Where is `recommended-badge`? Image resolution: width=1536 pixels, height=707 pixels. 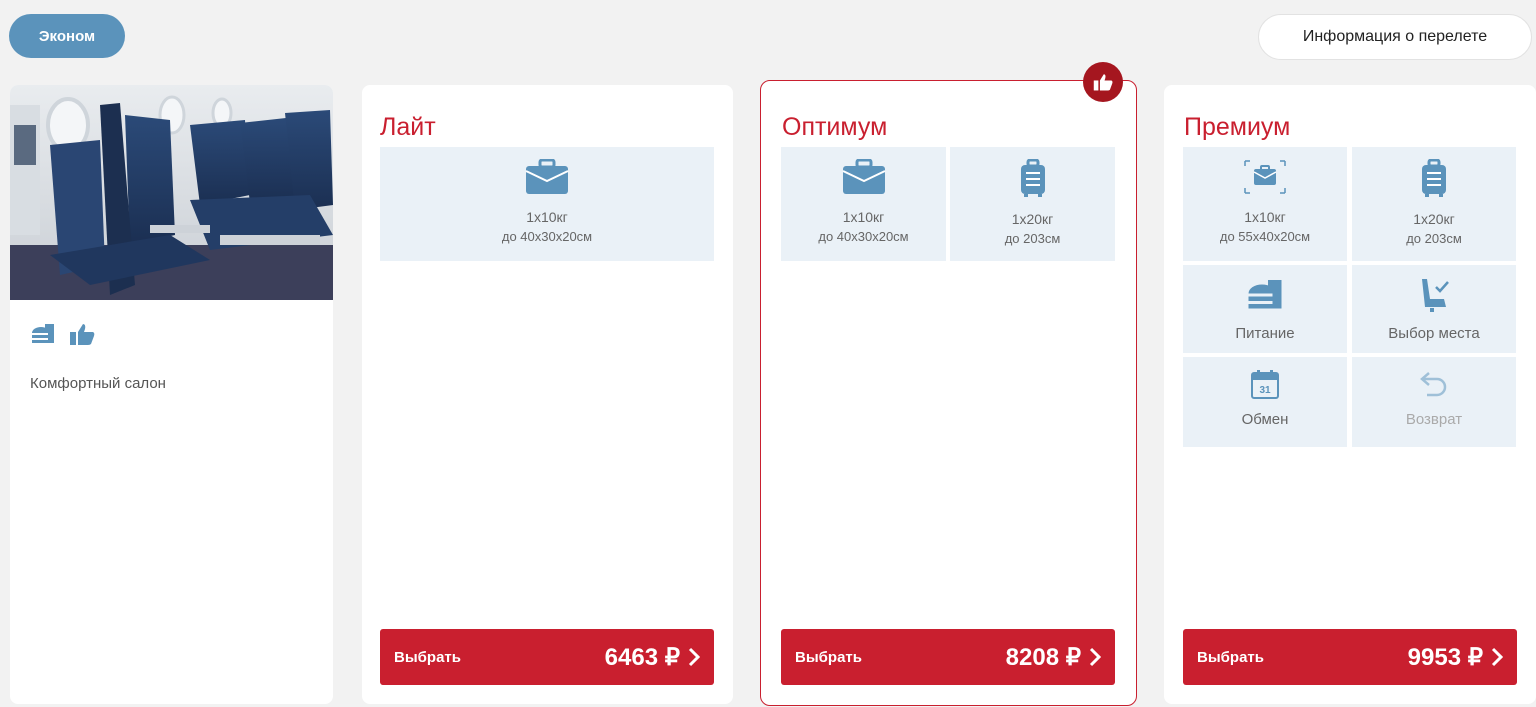
recommended-badge is located at coordinates (1103, 82).